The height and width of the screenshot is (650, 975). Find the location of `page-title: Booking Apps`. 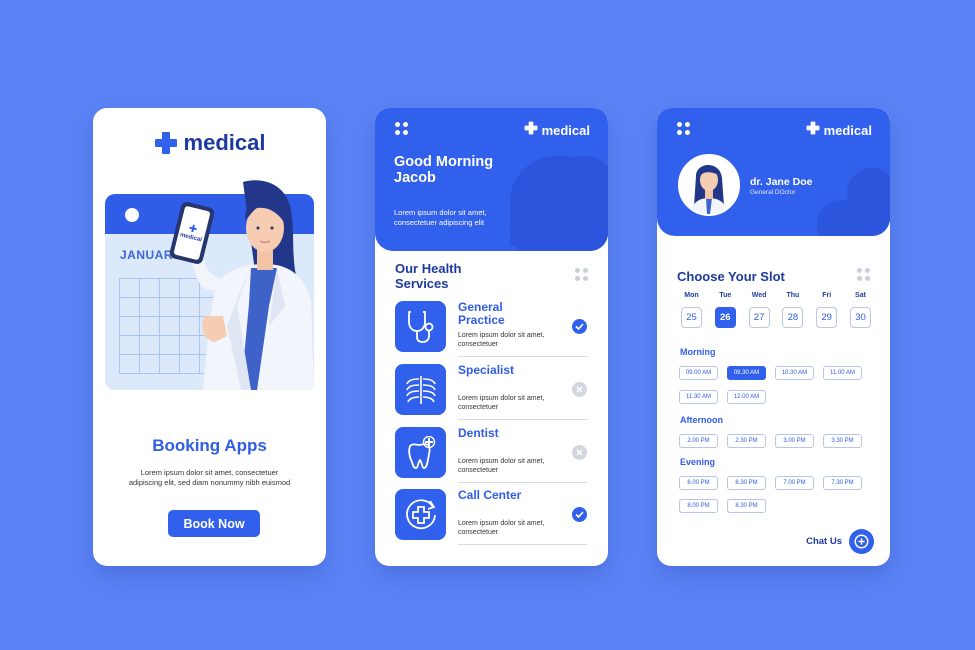

page-title: Booking Apps is located at coordinates (209, 445).